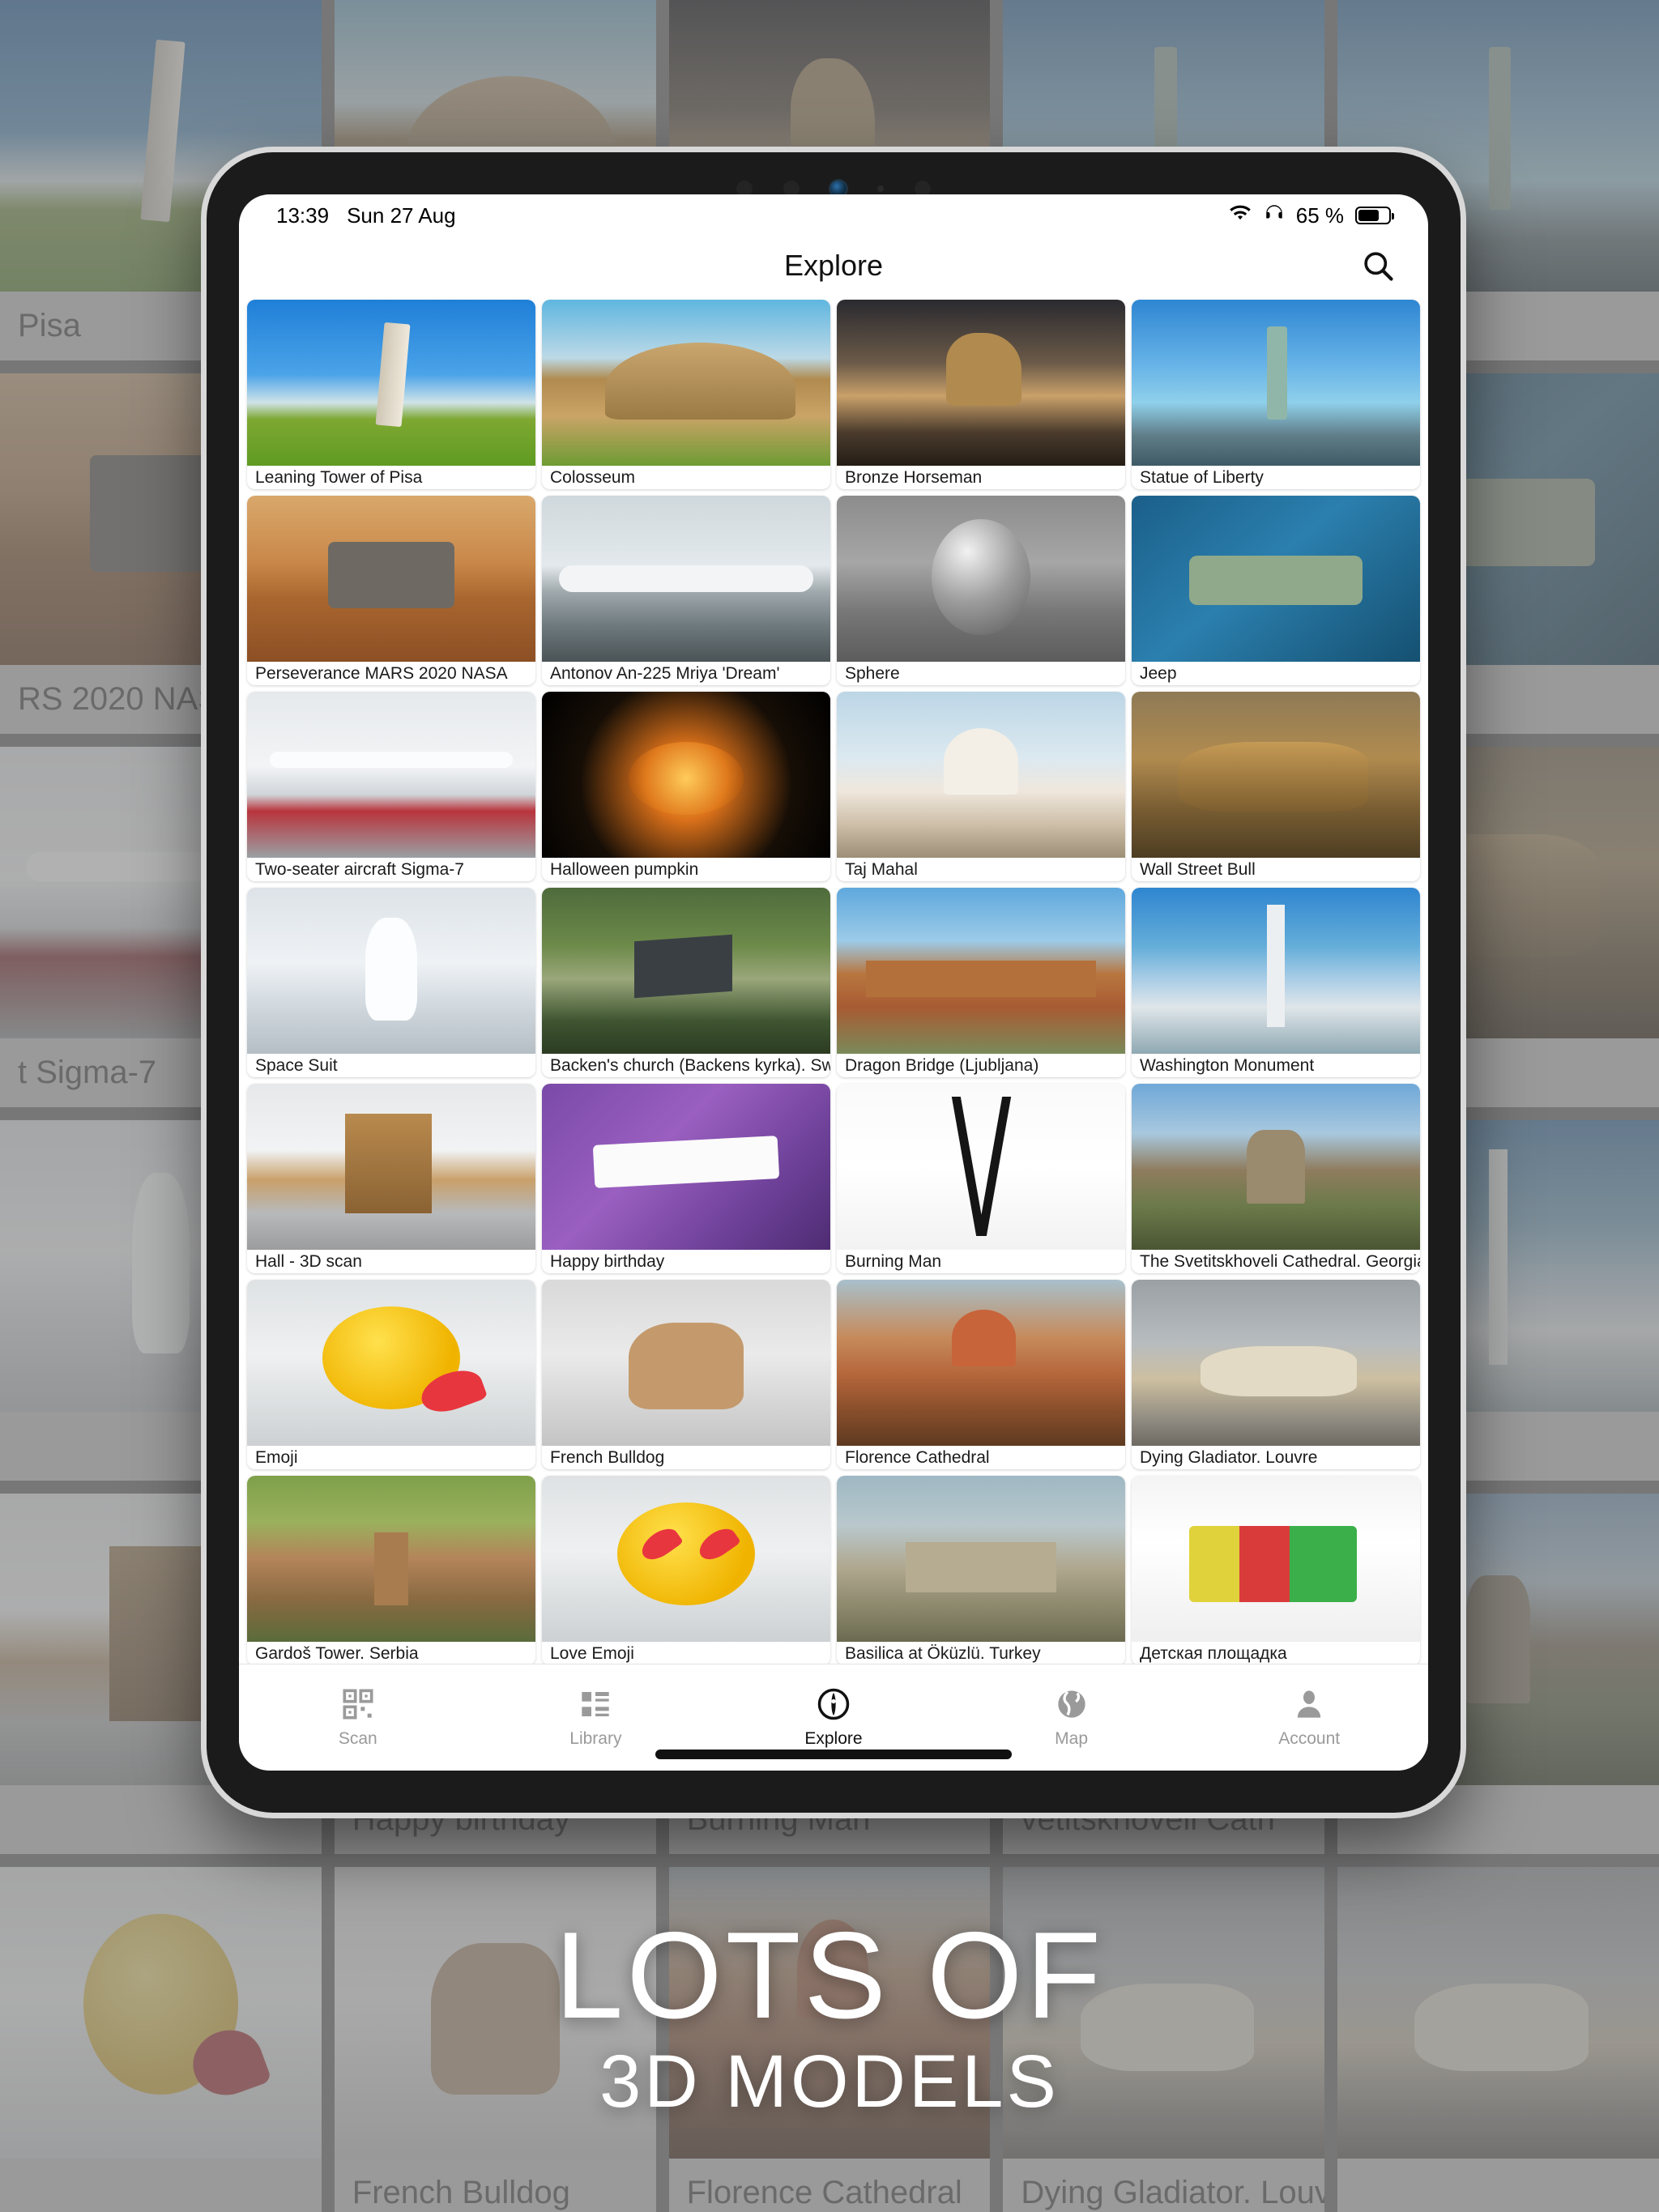 This screenshot has height=2212, width=1659. What do you see at coordinates (686, 394) in the screenshot?
I see `model-card: Colosseum` at bounding box center [686, 394].